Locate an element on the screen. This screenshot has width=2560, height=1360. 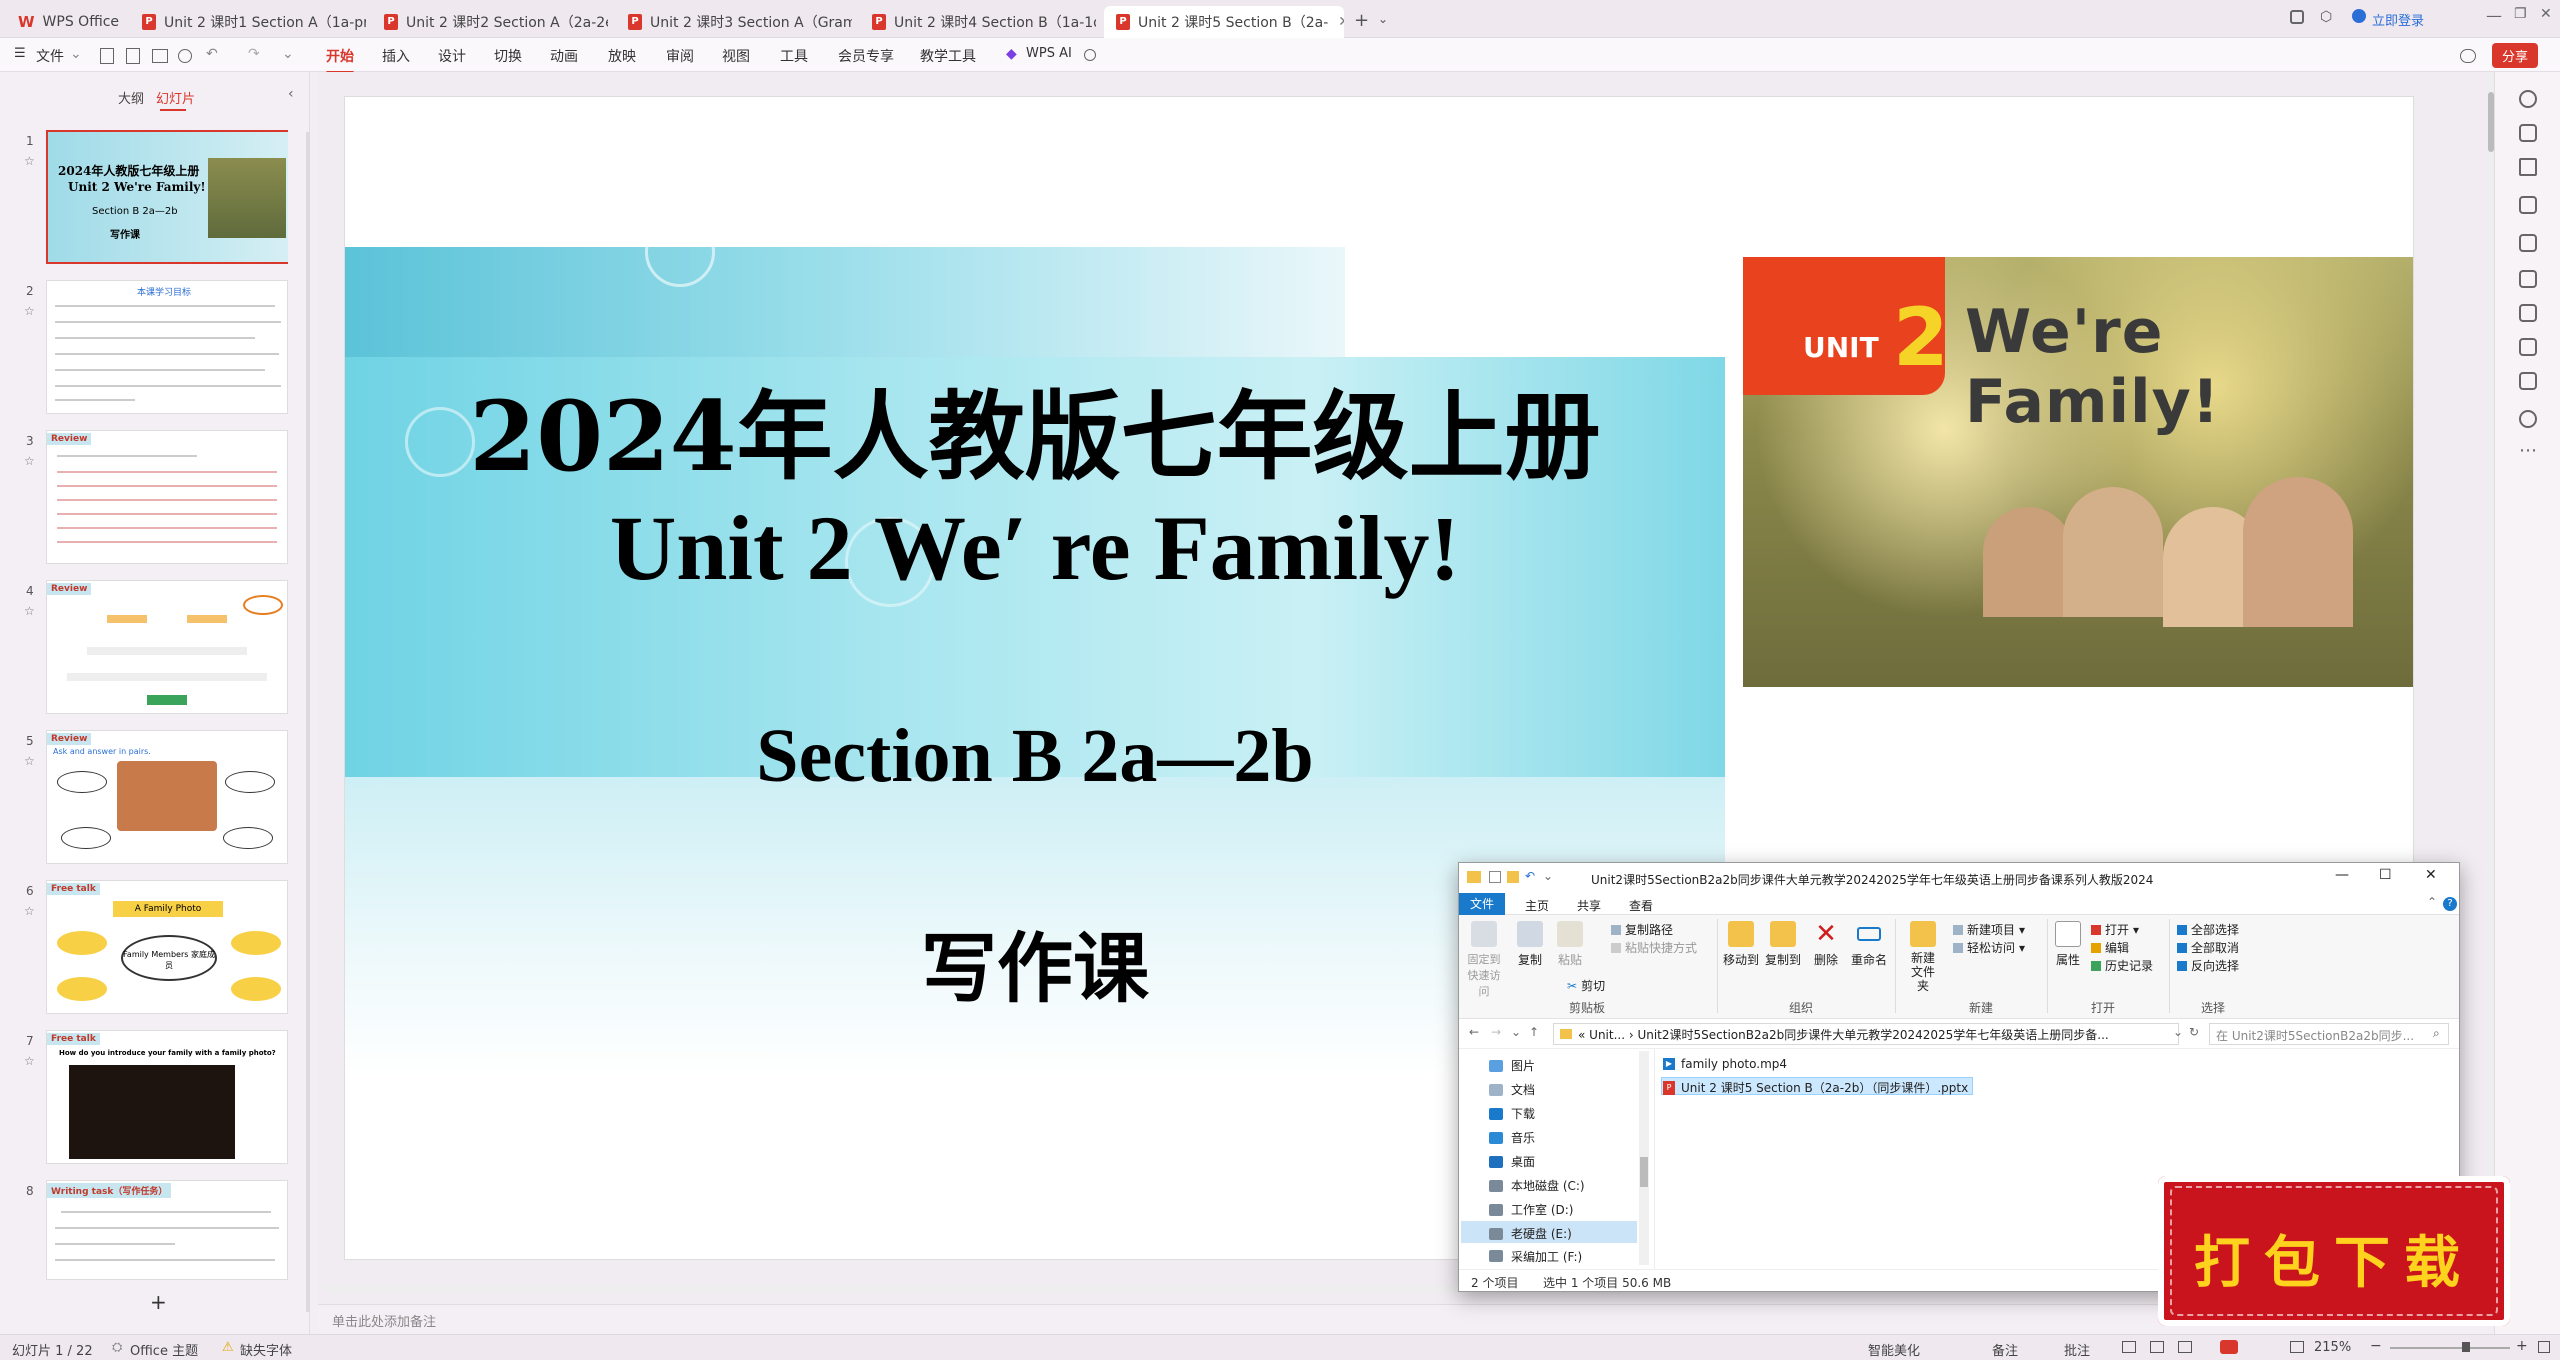
tab-doc-1: P Unit 2 课时1 Section A（1a-pronun is located at coordinates (248, 22).